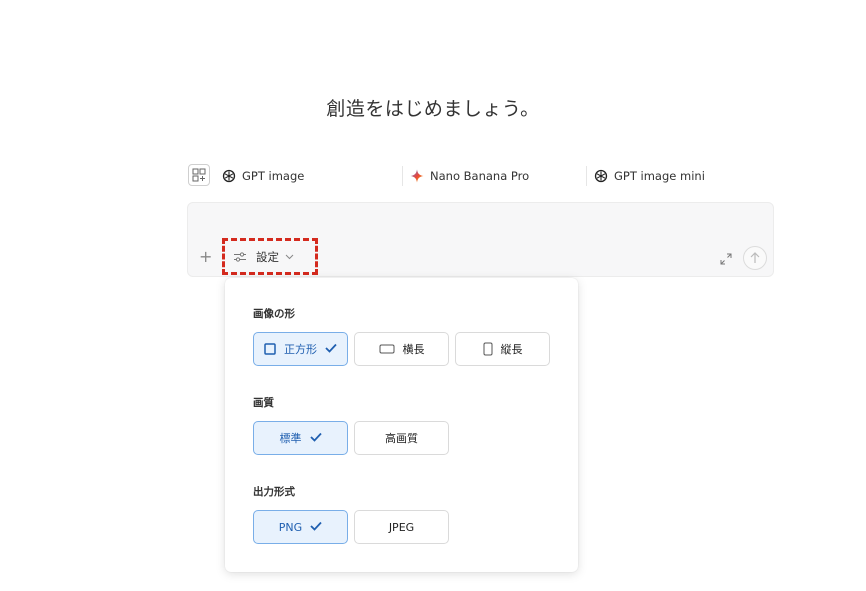  What do you see at coordinates (290, 527) in the screenshot?
I see `option-label: PNG` at bounding box center [290, 527].